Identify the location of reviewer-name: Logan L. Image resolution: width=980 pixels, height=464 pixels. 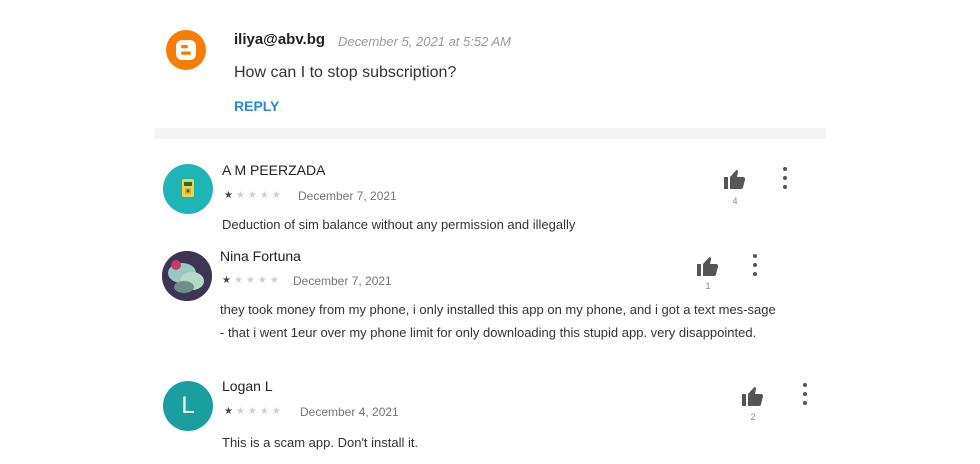
(247, 386).